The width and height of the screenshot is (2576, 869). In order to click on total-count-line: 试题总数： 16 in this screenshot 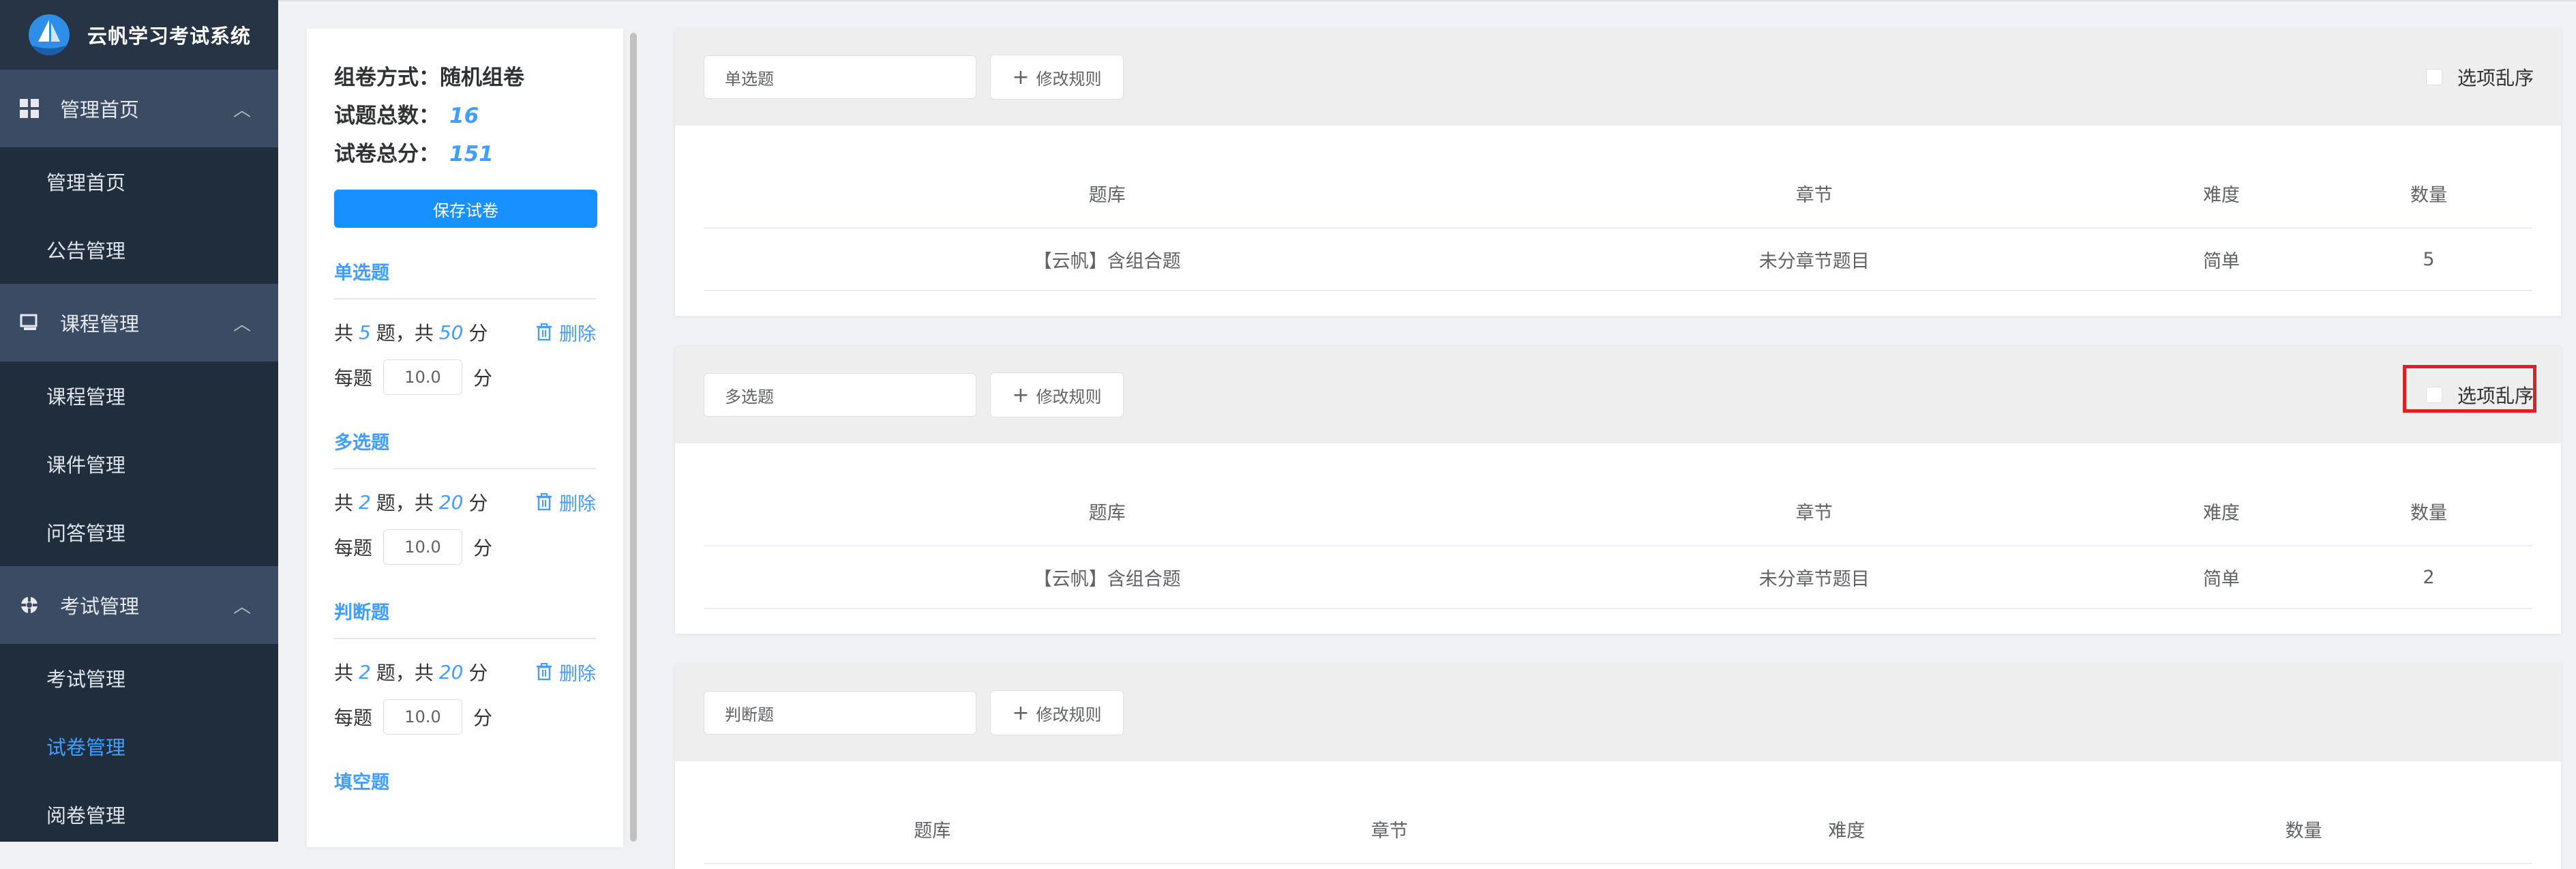, I will do `click(465, 116)`.